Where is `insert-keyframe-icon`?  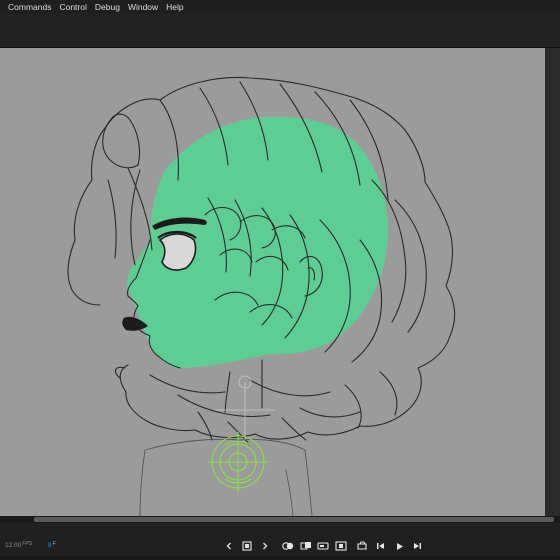 insert-keyframe-icon is located at coordinates (247, 546).